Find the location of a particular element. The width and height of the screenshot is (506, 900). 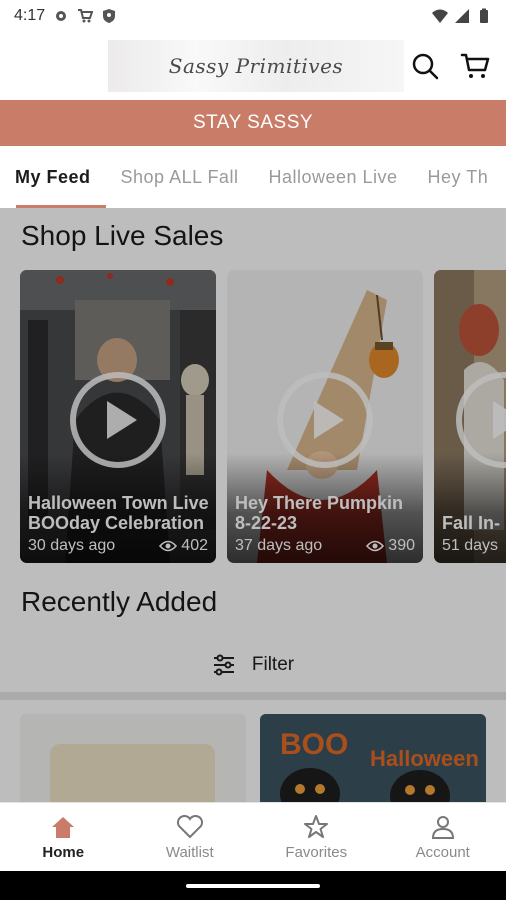

card-age: 51 days is located at coordinates (470, 545).